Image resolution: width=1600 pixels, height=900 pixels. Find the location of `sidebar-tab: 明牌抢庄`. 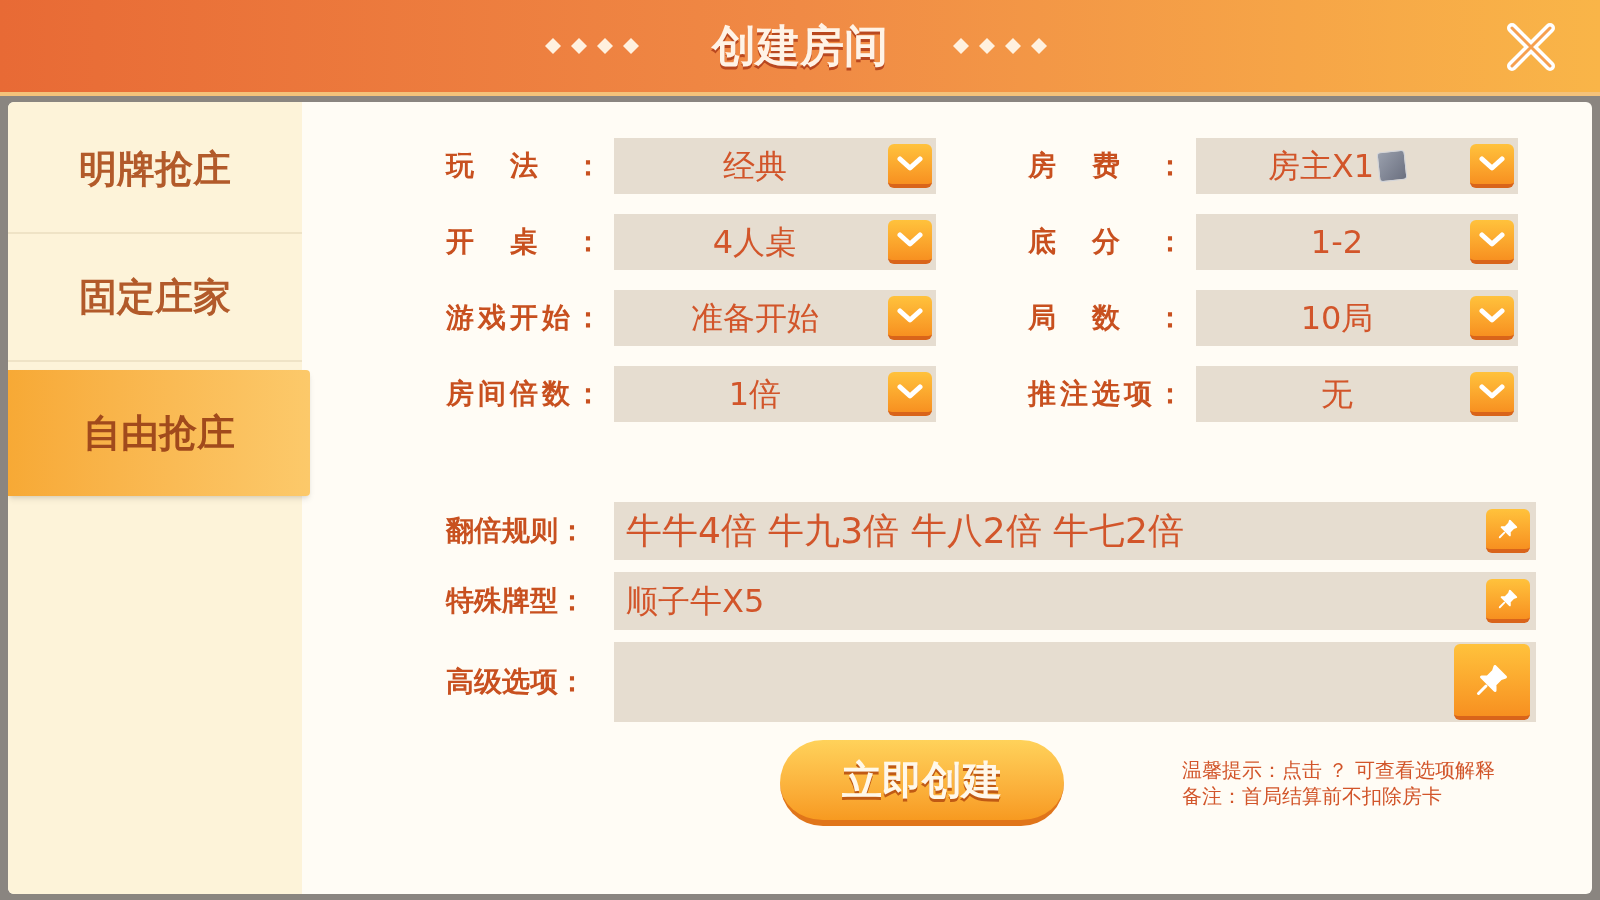

sidebar-tab: 明牌抢庄 is located at coordinates (155, 170).